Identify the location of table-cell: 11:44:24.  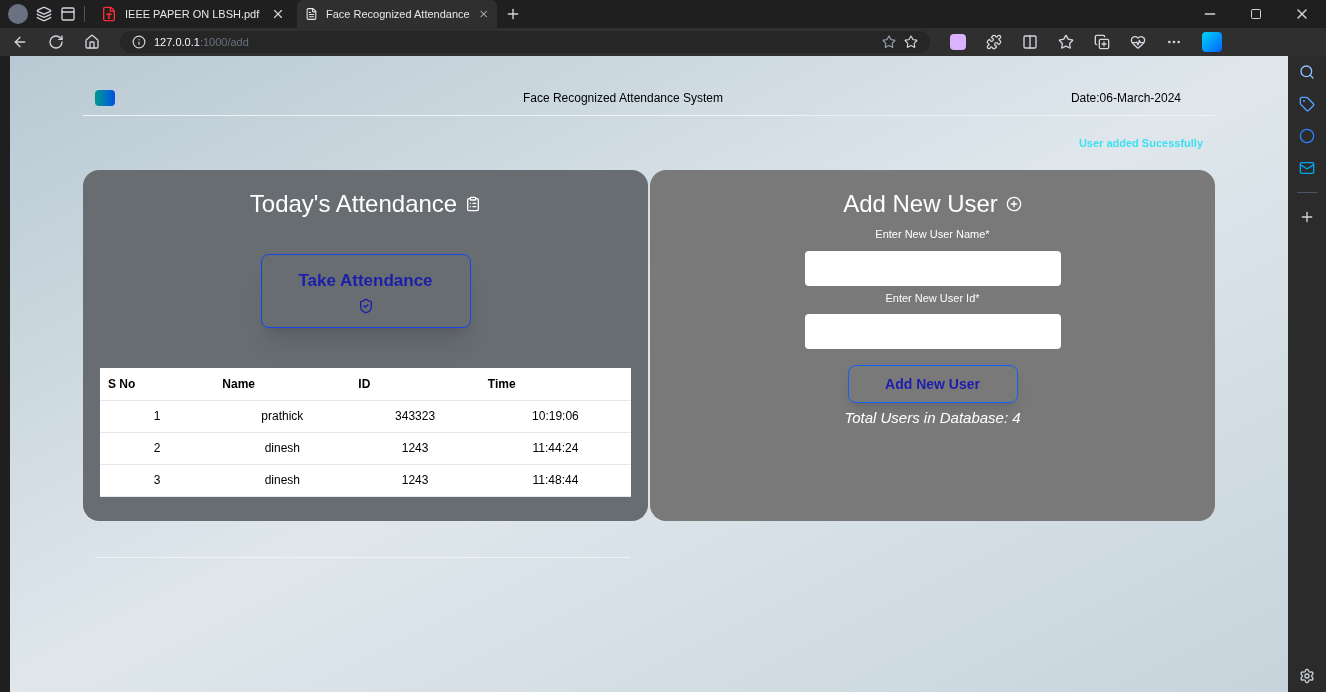
(555, 448).